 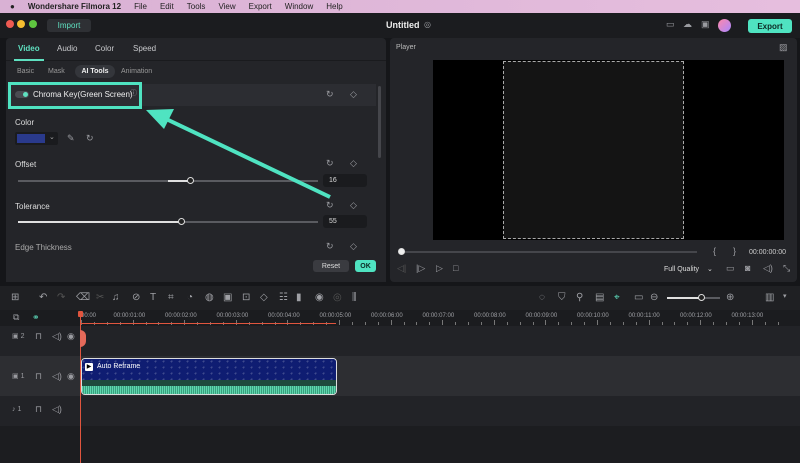 I want to click on tab-video: Video, so click(x=29, y=48).